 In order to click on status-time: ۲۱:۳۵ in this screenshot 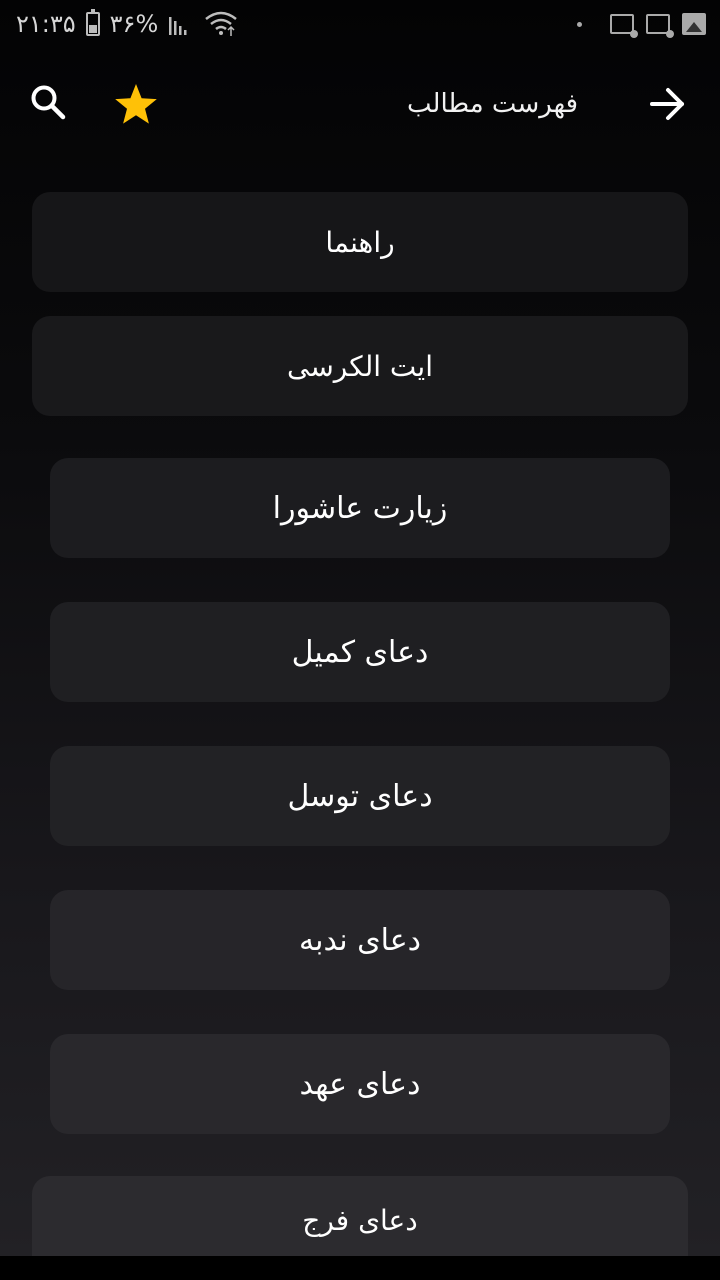, I will do `click(46, 24)`.